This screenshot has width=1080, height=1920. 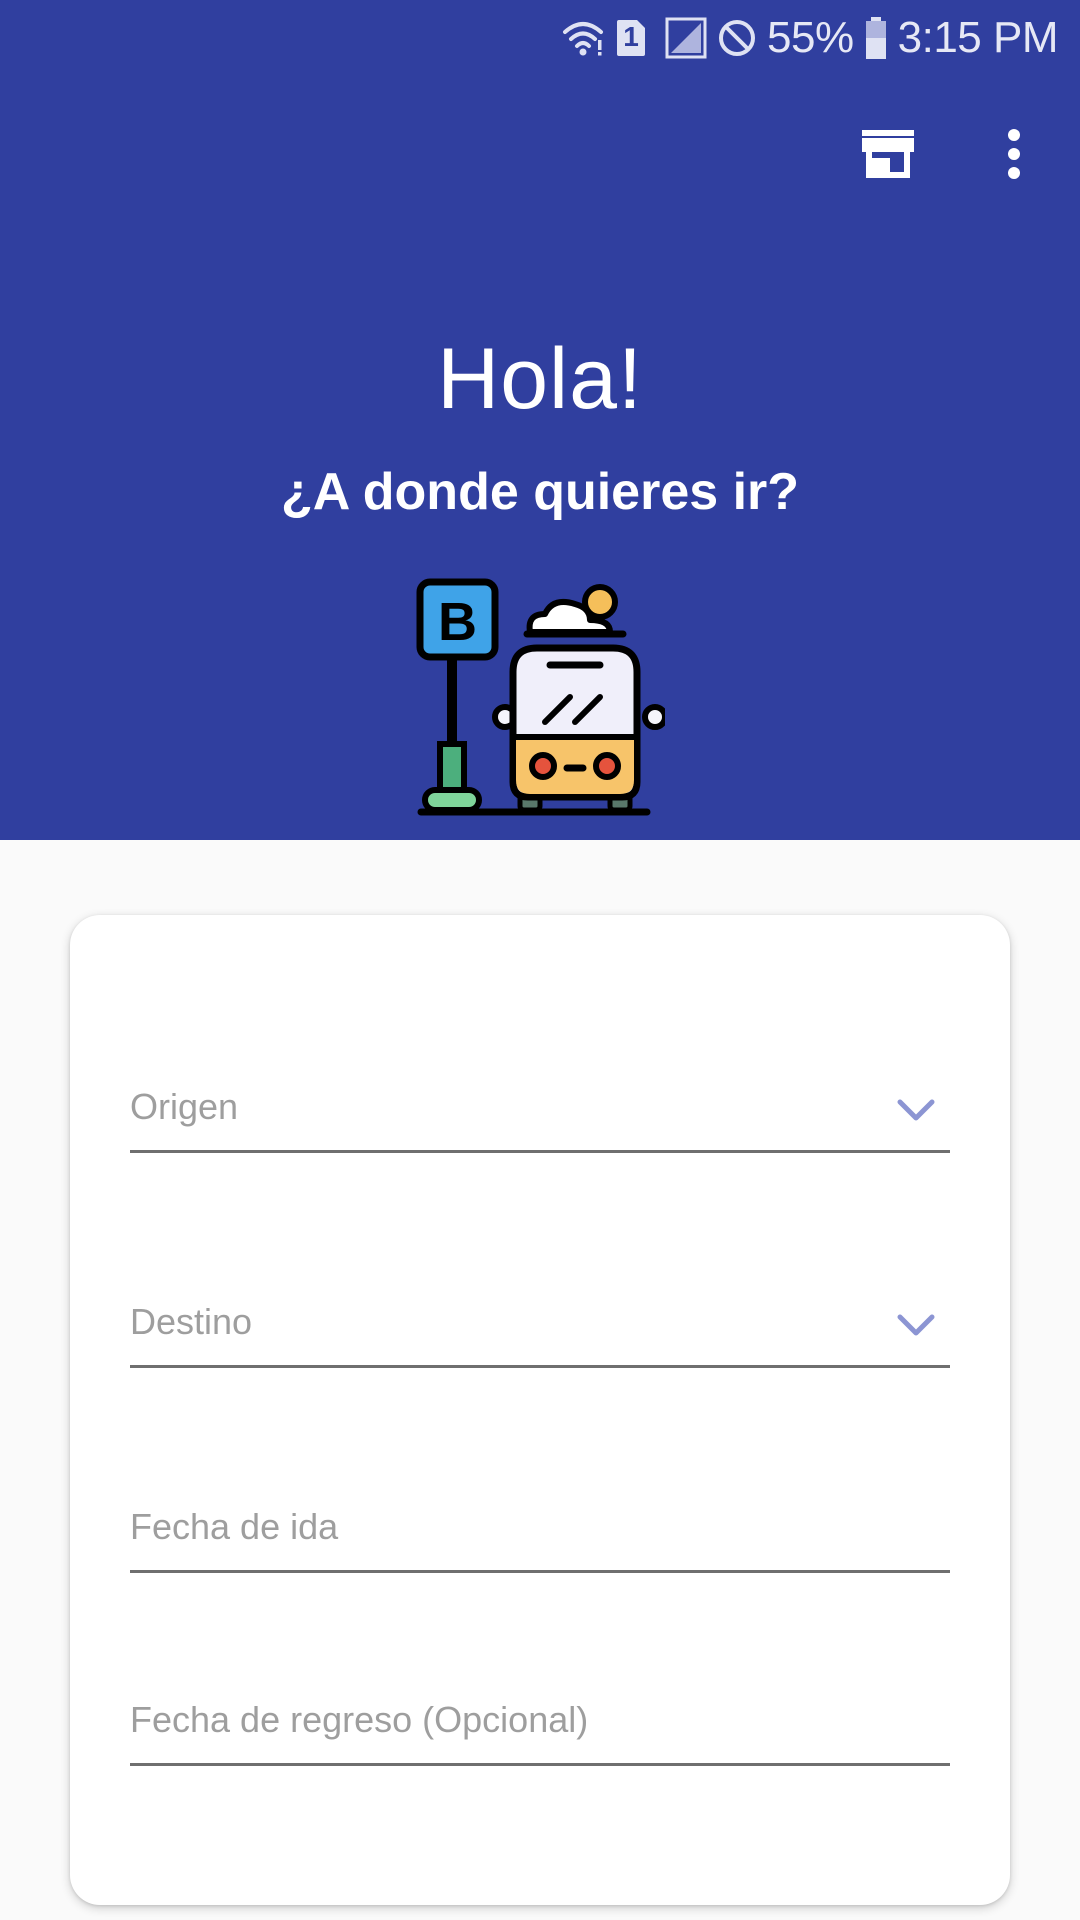 What do you see at coordinates (457, 622) in the screenshot?
I see `bus-stop-sign-letter: B` at bounding box center [457, 622].